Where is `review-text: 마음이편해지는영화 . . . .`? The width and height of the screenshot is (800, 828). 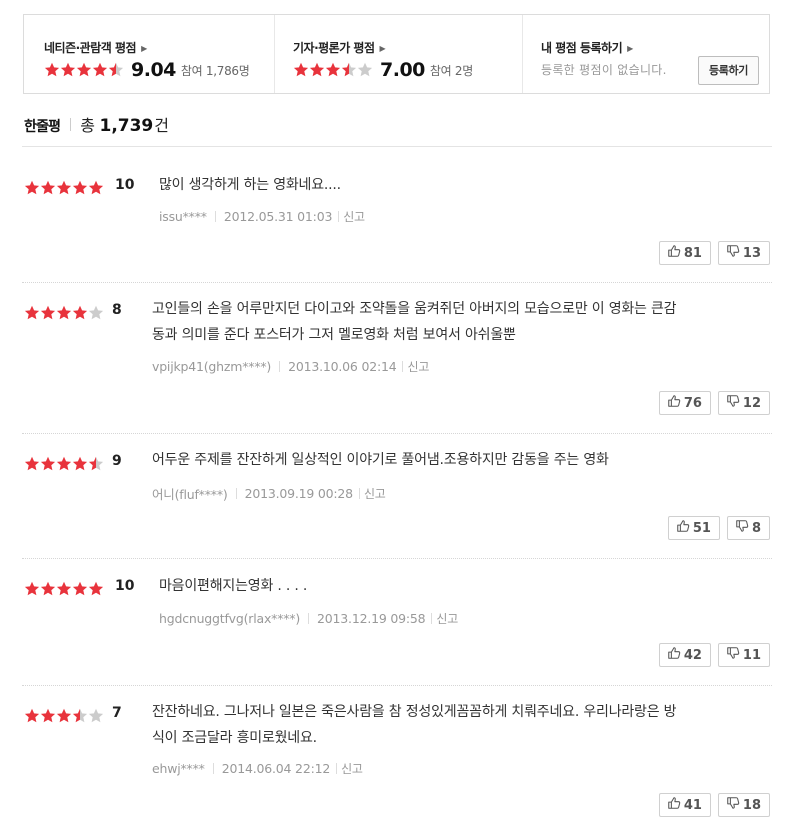 review-text: 마음이편해지는영화 . . . . is located at coordinates (233, 586).